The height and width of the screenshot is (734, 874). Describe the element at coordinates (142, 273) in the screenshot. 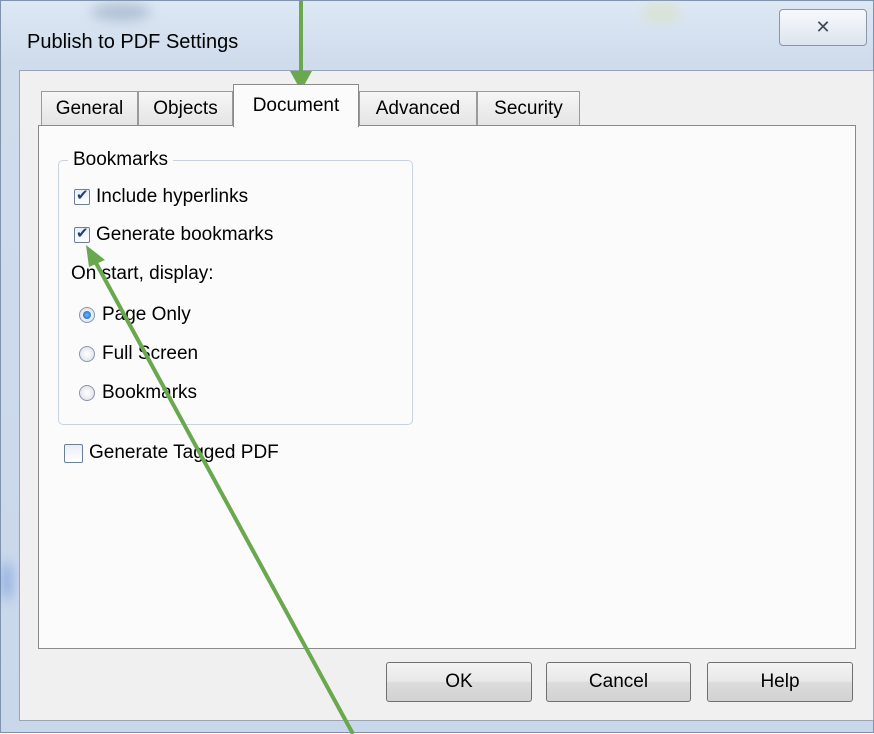

I see `on-start-display-label: On start, display:` at that location.